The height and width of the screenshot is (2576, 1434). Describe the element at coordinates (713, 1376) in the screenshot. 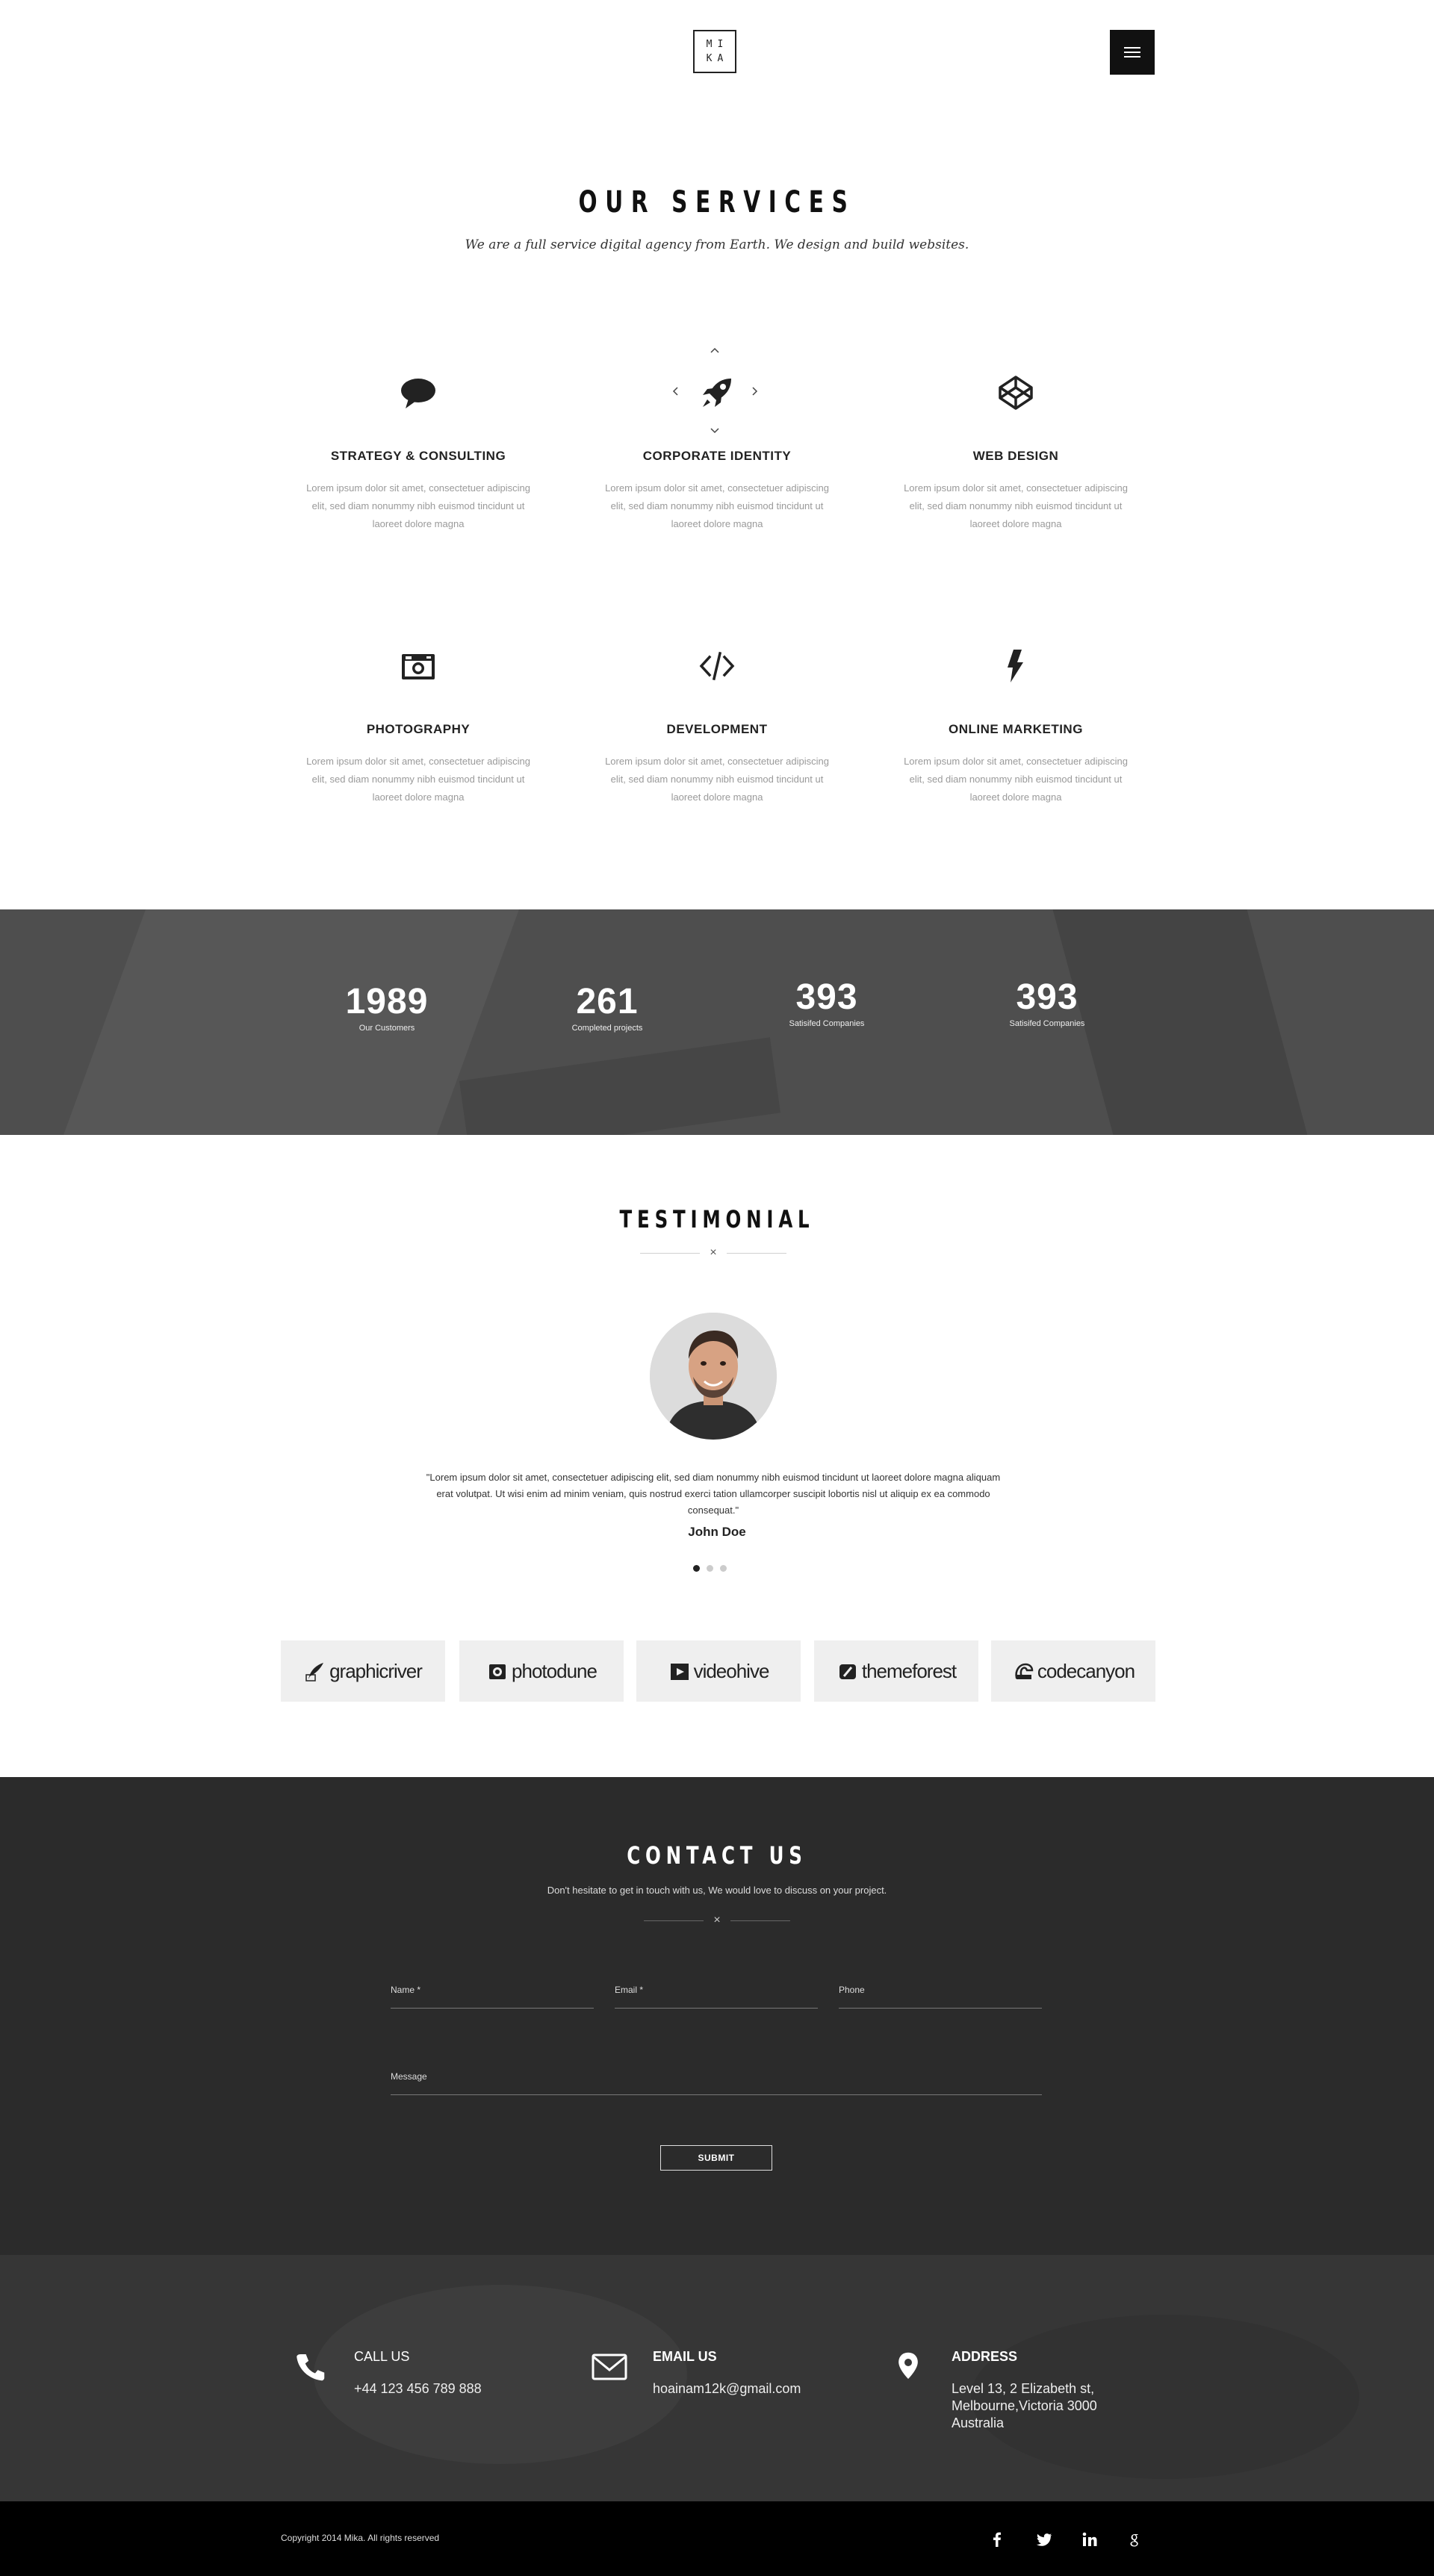

I see `avatar` at that location.